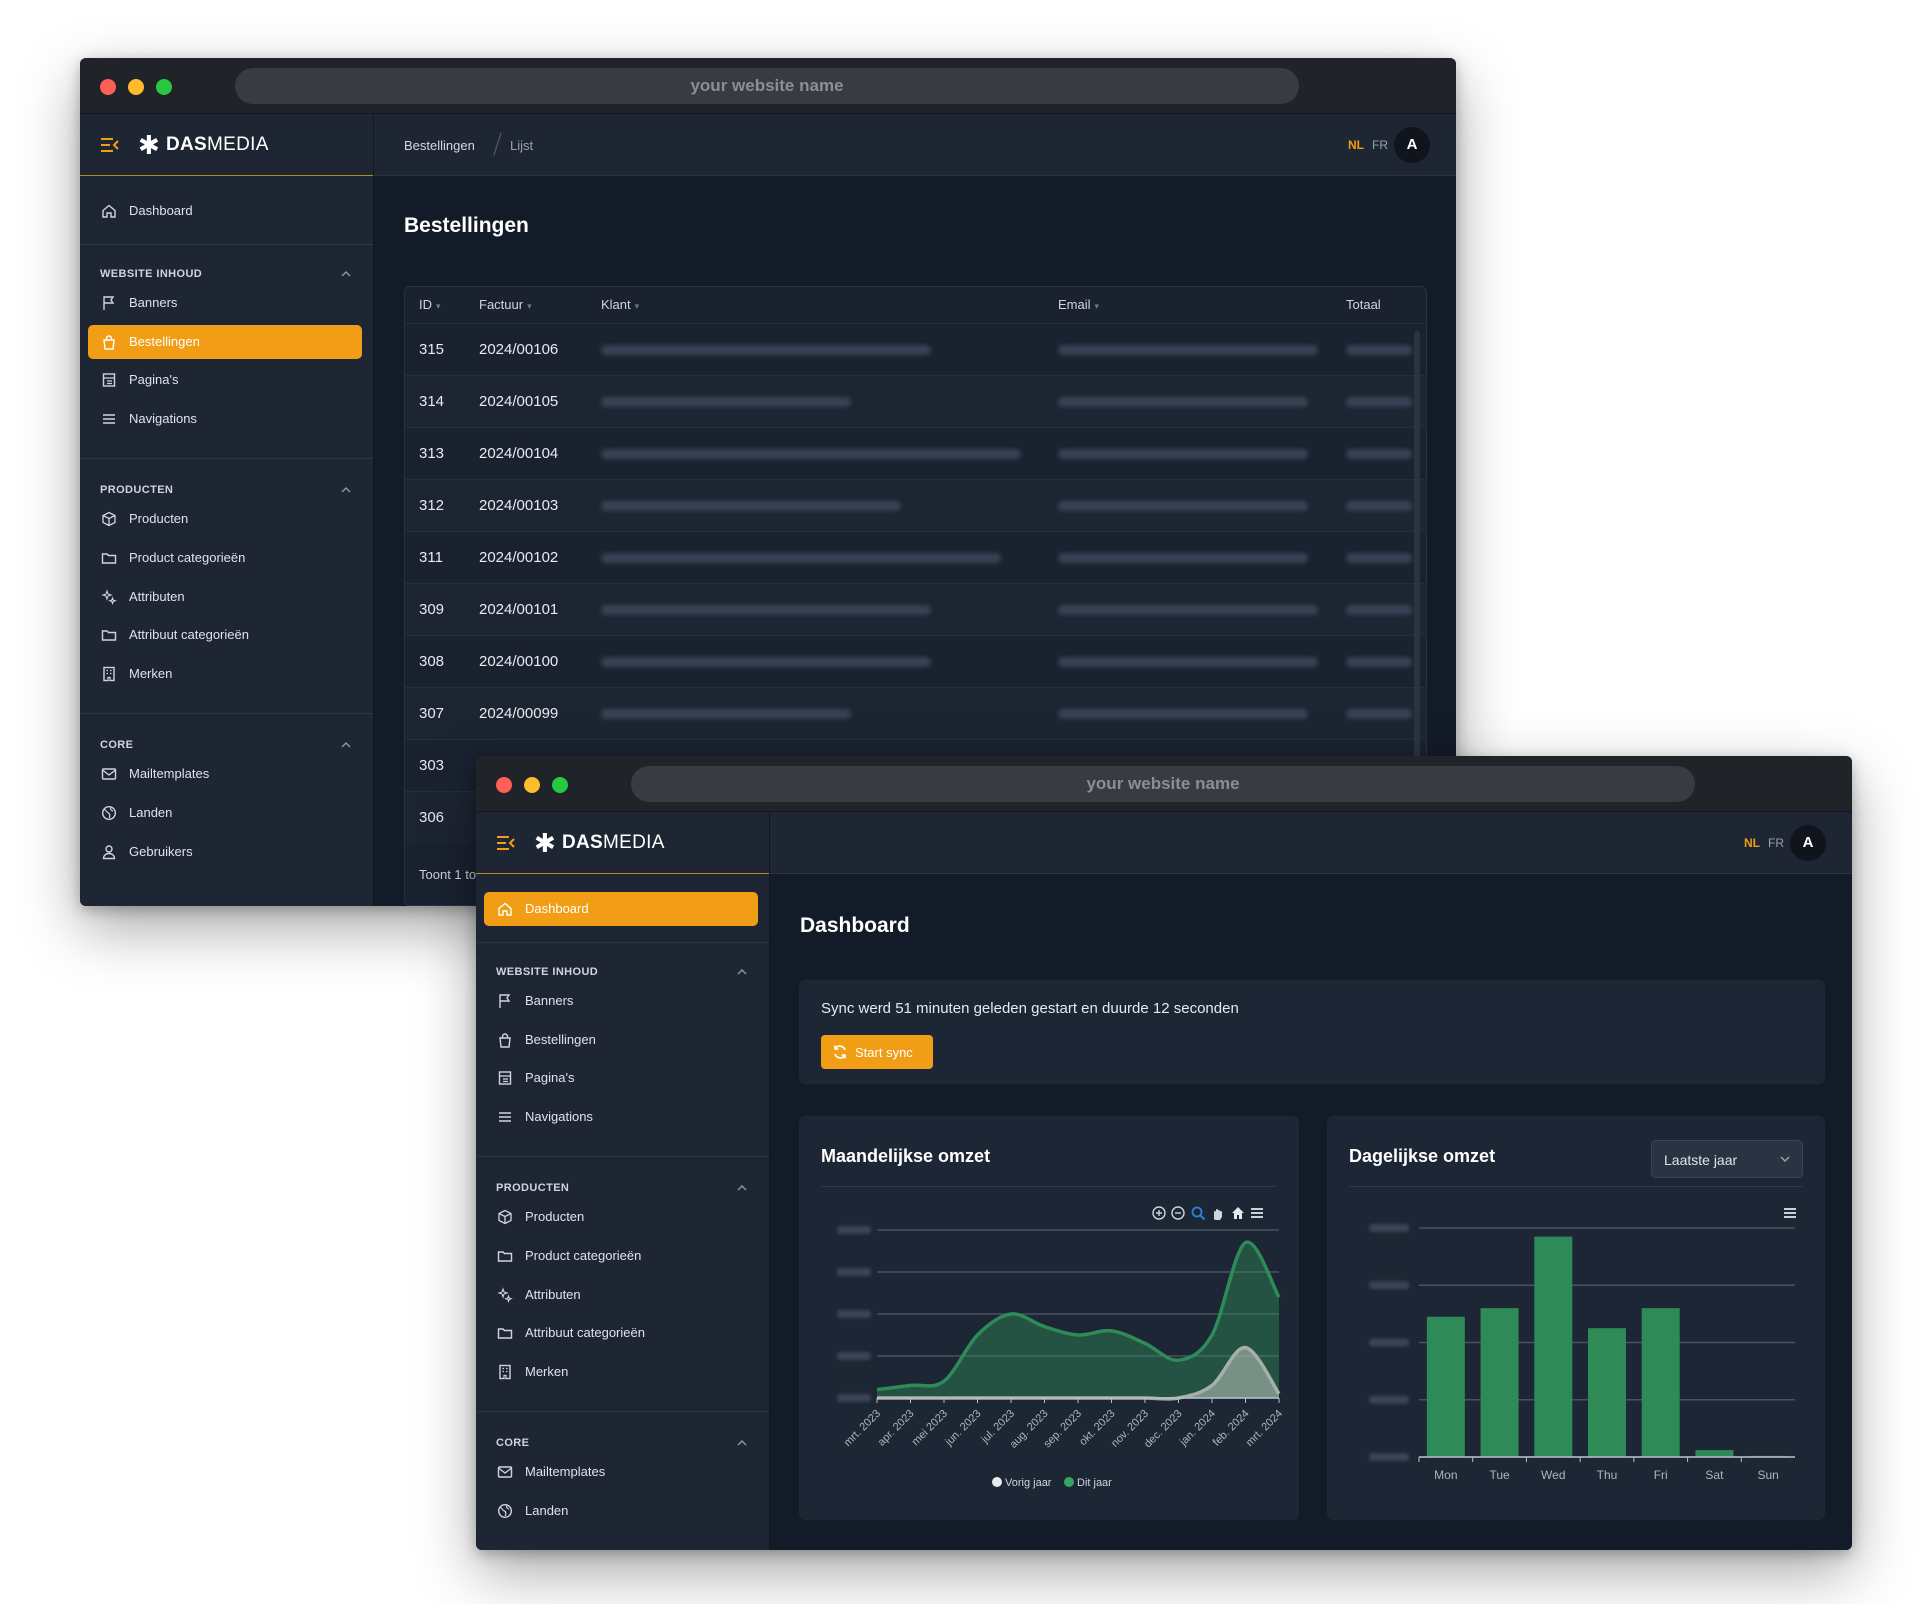  What do you see at coordinates (505, 304) in the screenshot?
I see `column-header-invoice: Factuur ▾` at bounding box center [505, 304].